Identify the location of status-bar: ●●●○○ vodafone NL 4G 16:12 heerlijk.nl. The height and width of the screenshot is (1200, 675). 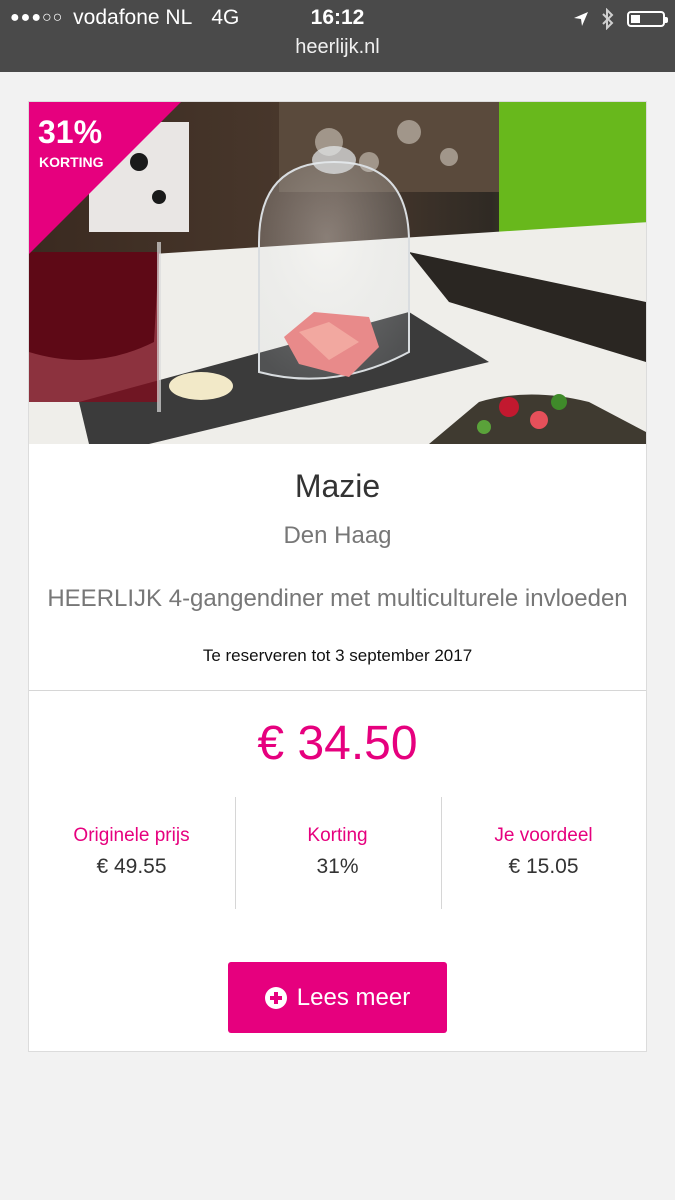
(337, 36).